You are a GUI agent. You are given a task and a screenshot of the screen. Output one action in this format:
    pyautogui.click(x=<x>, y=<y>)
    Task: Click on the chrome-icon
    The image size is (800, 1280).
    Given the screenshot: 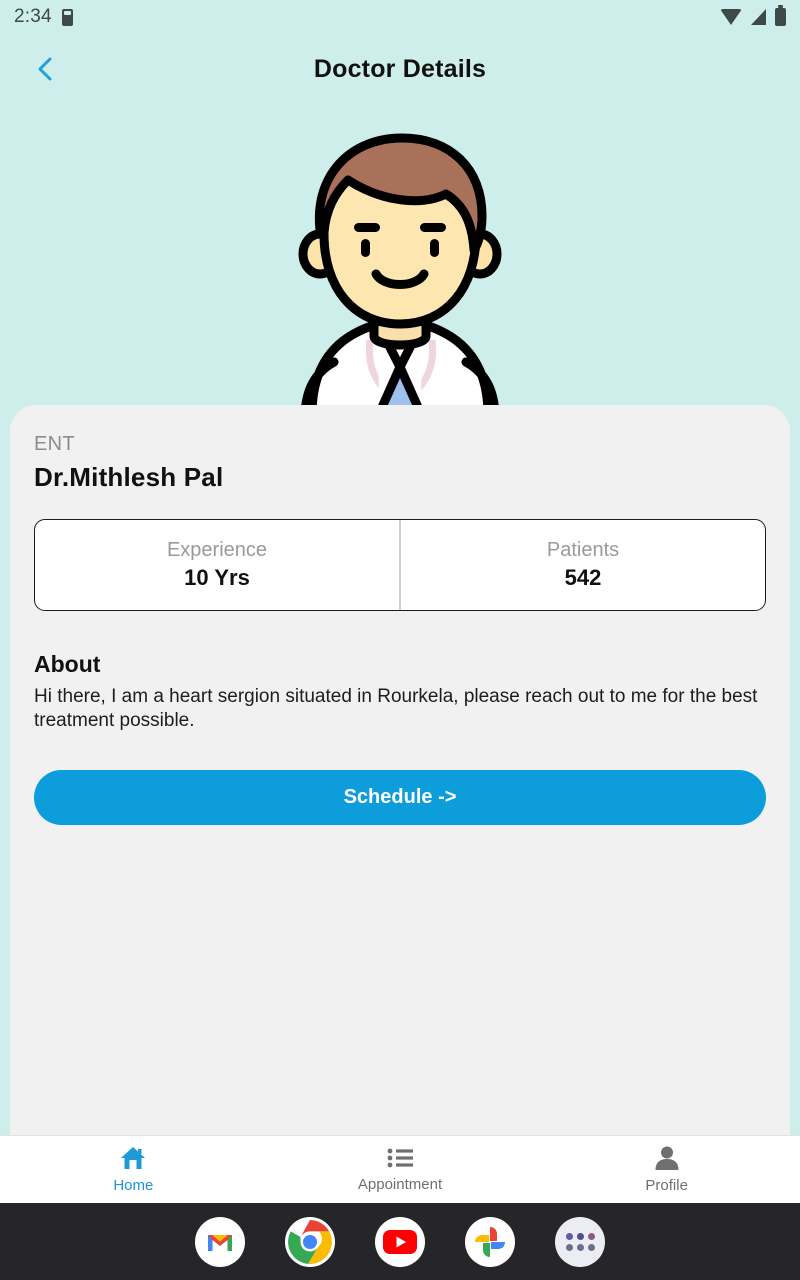 What is the action you would take?
    pyautogui.click(x=310, y=1241)
    